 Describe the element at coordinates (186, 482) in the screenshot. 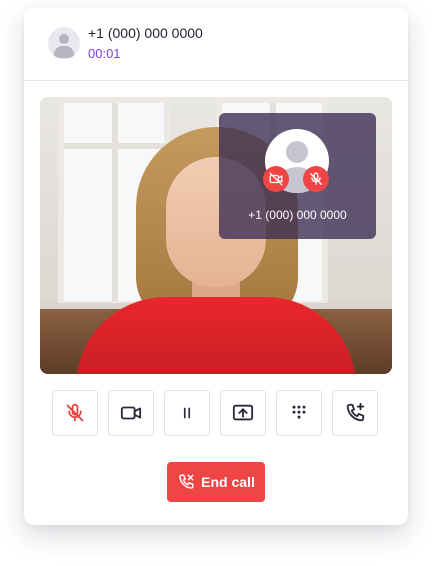

I see `phone-x-icon` at that location.